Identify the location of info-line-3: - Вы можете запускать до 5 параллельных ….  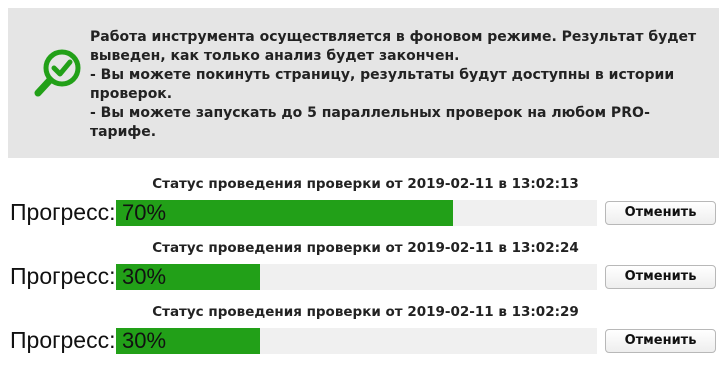
(370, 122).